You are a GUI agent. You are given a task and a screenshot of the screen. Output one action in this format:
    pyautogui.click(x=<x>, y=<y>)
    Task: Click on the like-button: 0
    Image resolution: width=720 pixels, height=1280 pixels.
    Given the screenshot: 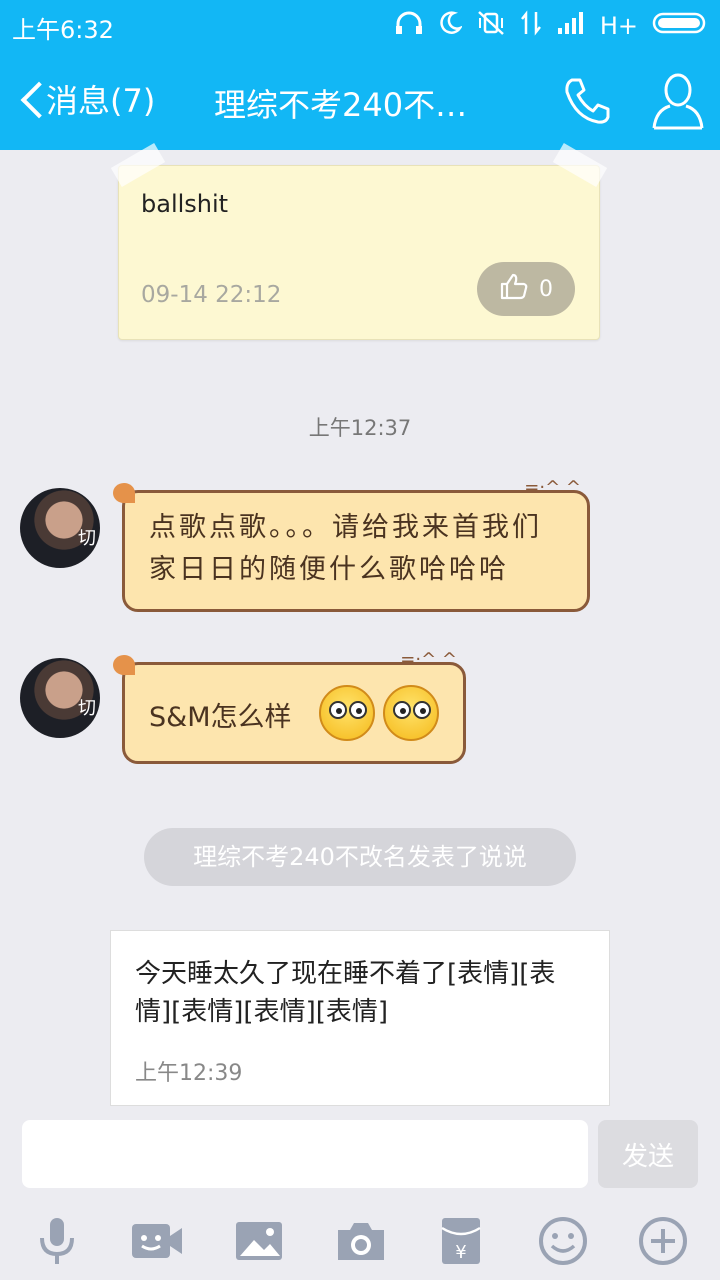 What is the action you would take?
    pyautogui.click(x=526, y=289)
    